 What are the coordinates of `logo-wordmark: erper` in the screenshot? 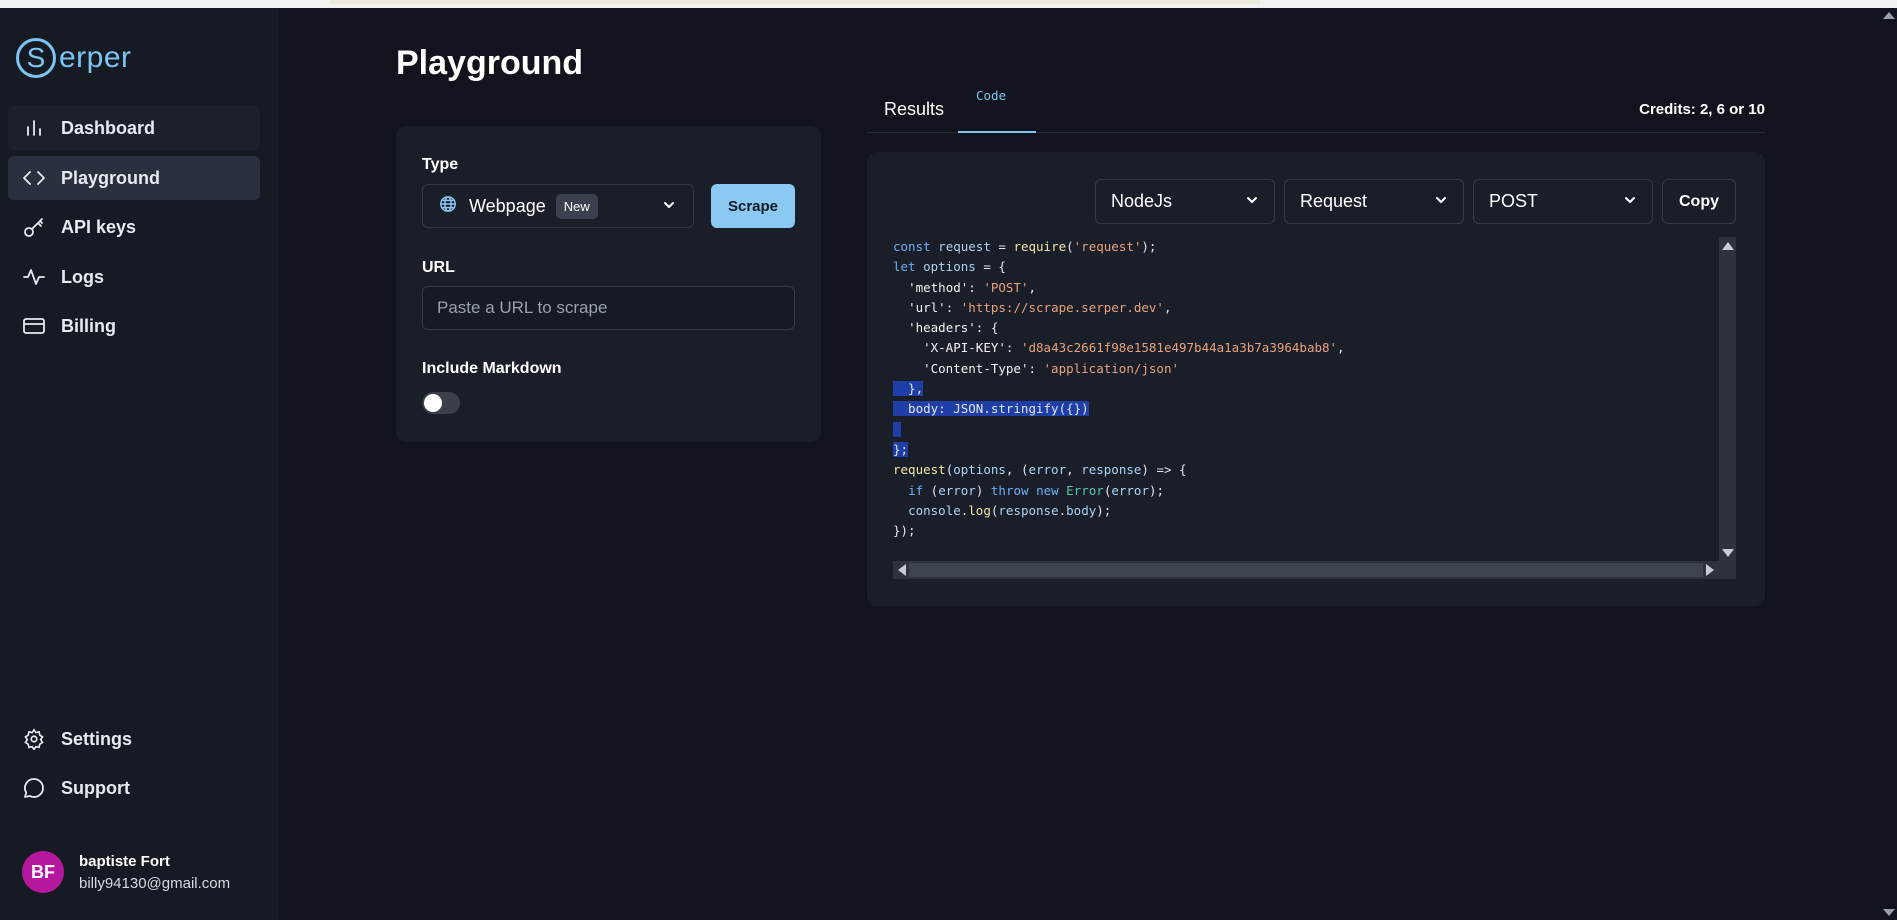 It's located at (95, 57).